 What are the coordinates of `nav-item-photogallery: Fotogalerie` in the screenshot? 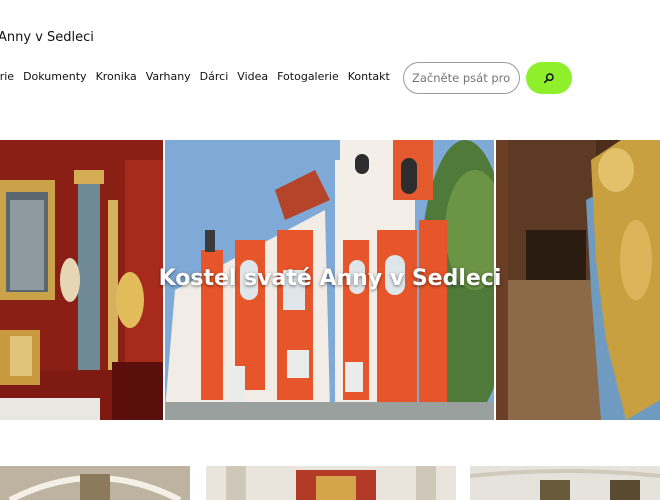 It's located at (308, 76).